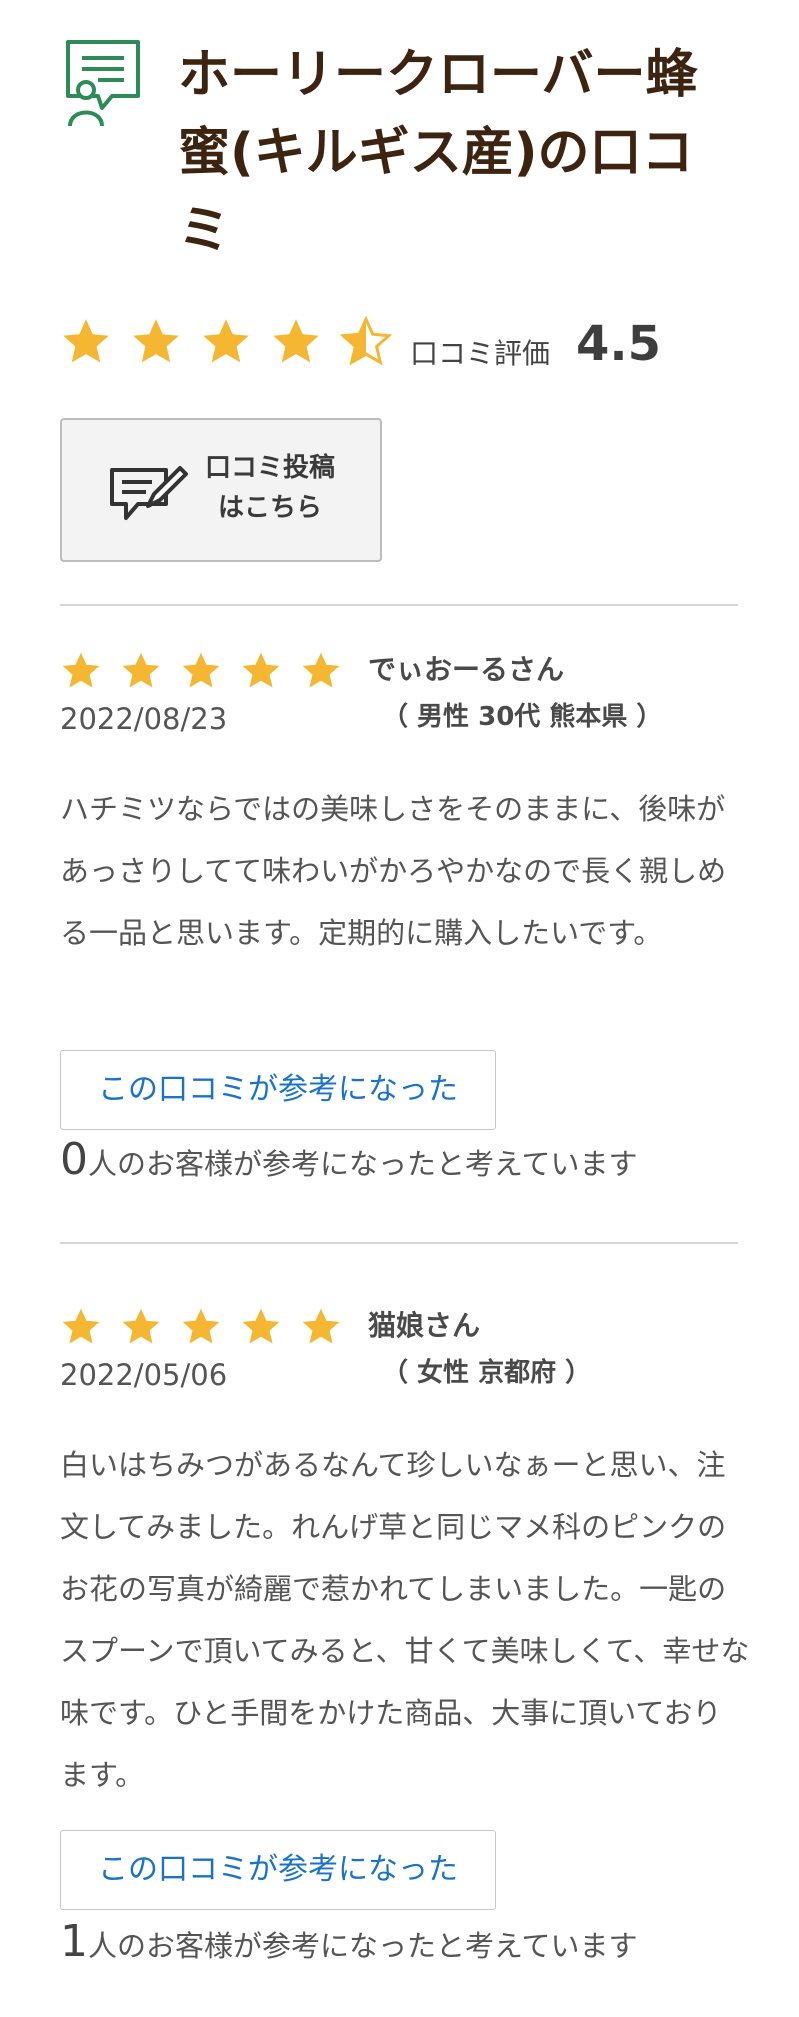 The image size is (799, 2017). Describe the element at coordinates (74, 1941) in the screenshot. I see `helpful-number: 1` at that location.